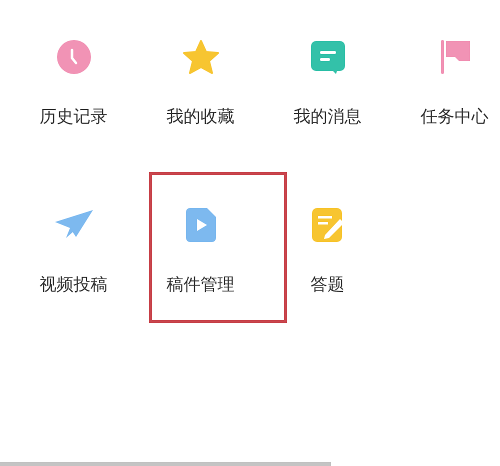 This screenshot has height=466, width=500. Describe the element at coordinates (201, 57) in the screenshot. I see `star-icon` at that location.